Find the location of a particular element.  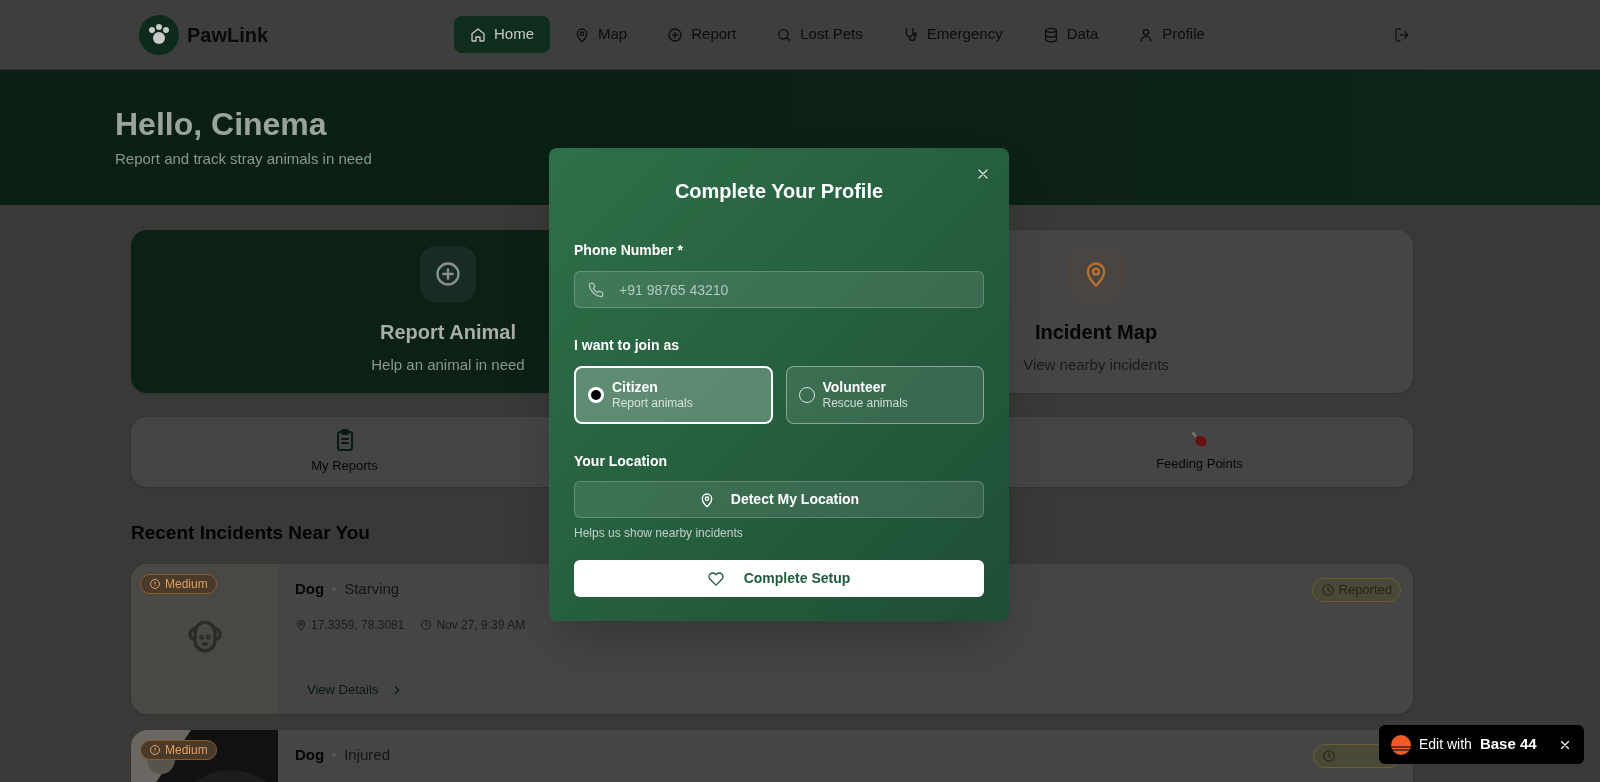

toast-text: Edit with is located at coordinates (1445, 744).